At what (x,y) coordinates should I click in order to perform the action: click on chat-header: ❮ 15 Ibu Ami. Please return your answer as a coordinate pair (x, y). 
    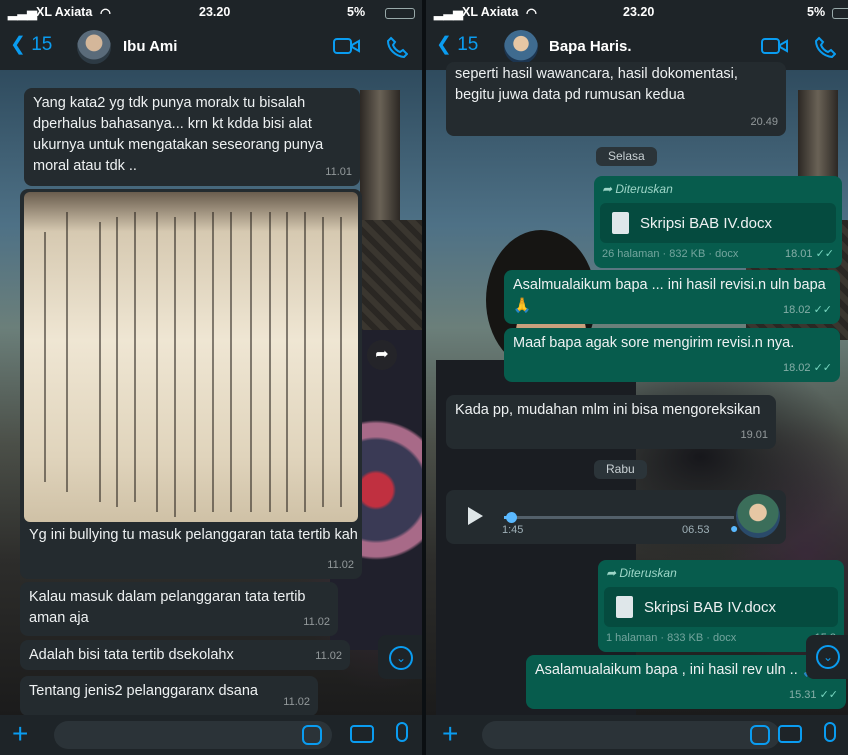
    Looking at the image, I should click on (211, 48).